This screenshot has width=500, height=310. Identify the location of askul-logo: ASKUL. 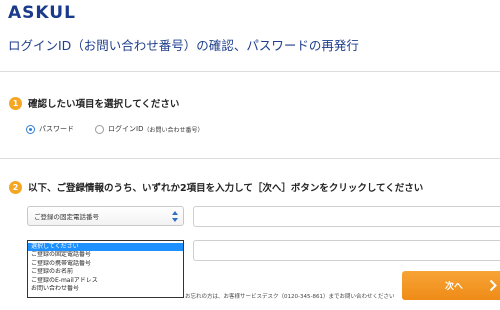
(42, 13).